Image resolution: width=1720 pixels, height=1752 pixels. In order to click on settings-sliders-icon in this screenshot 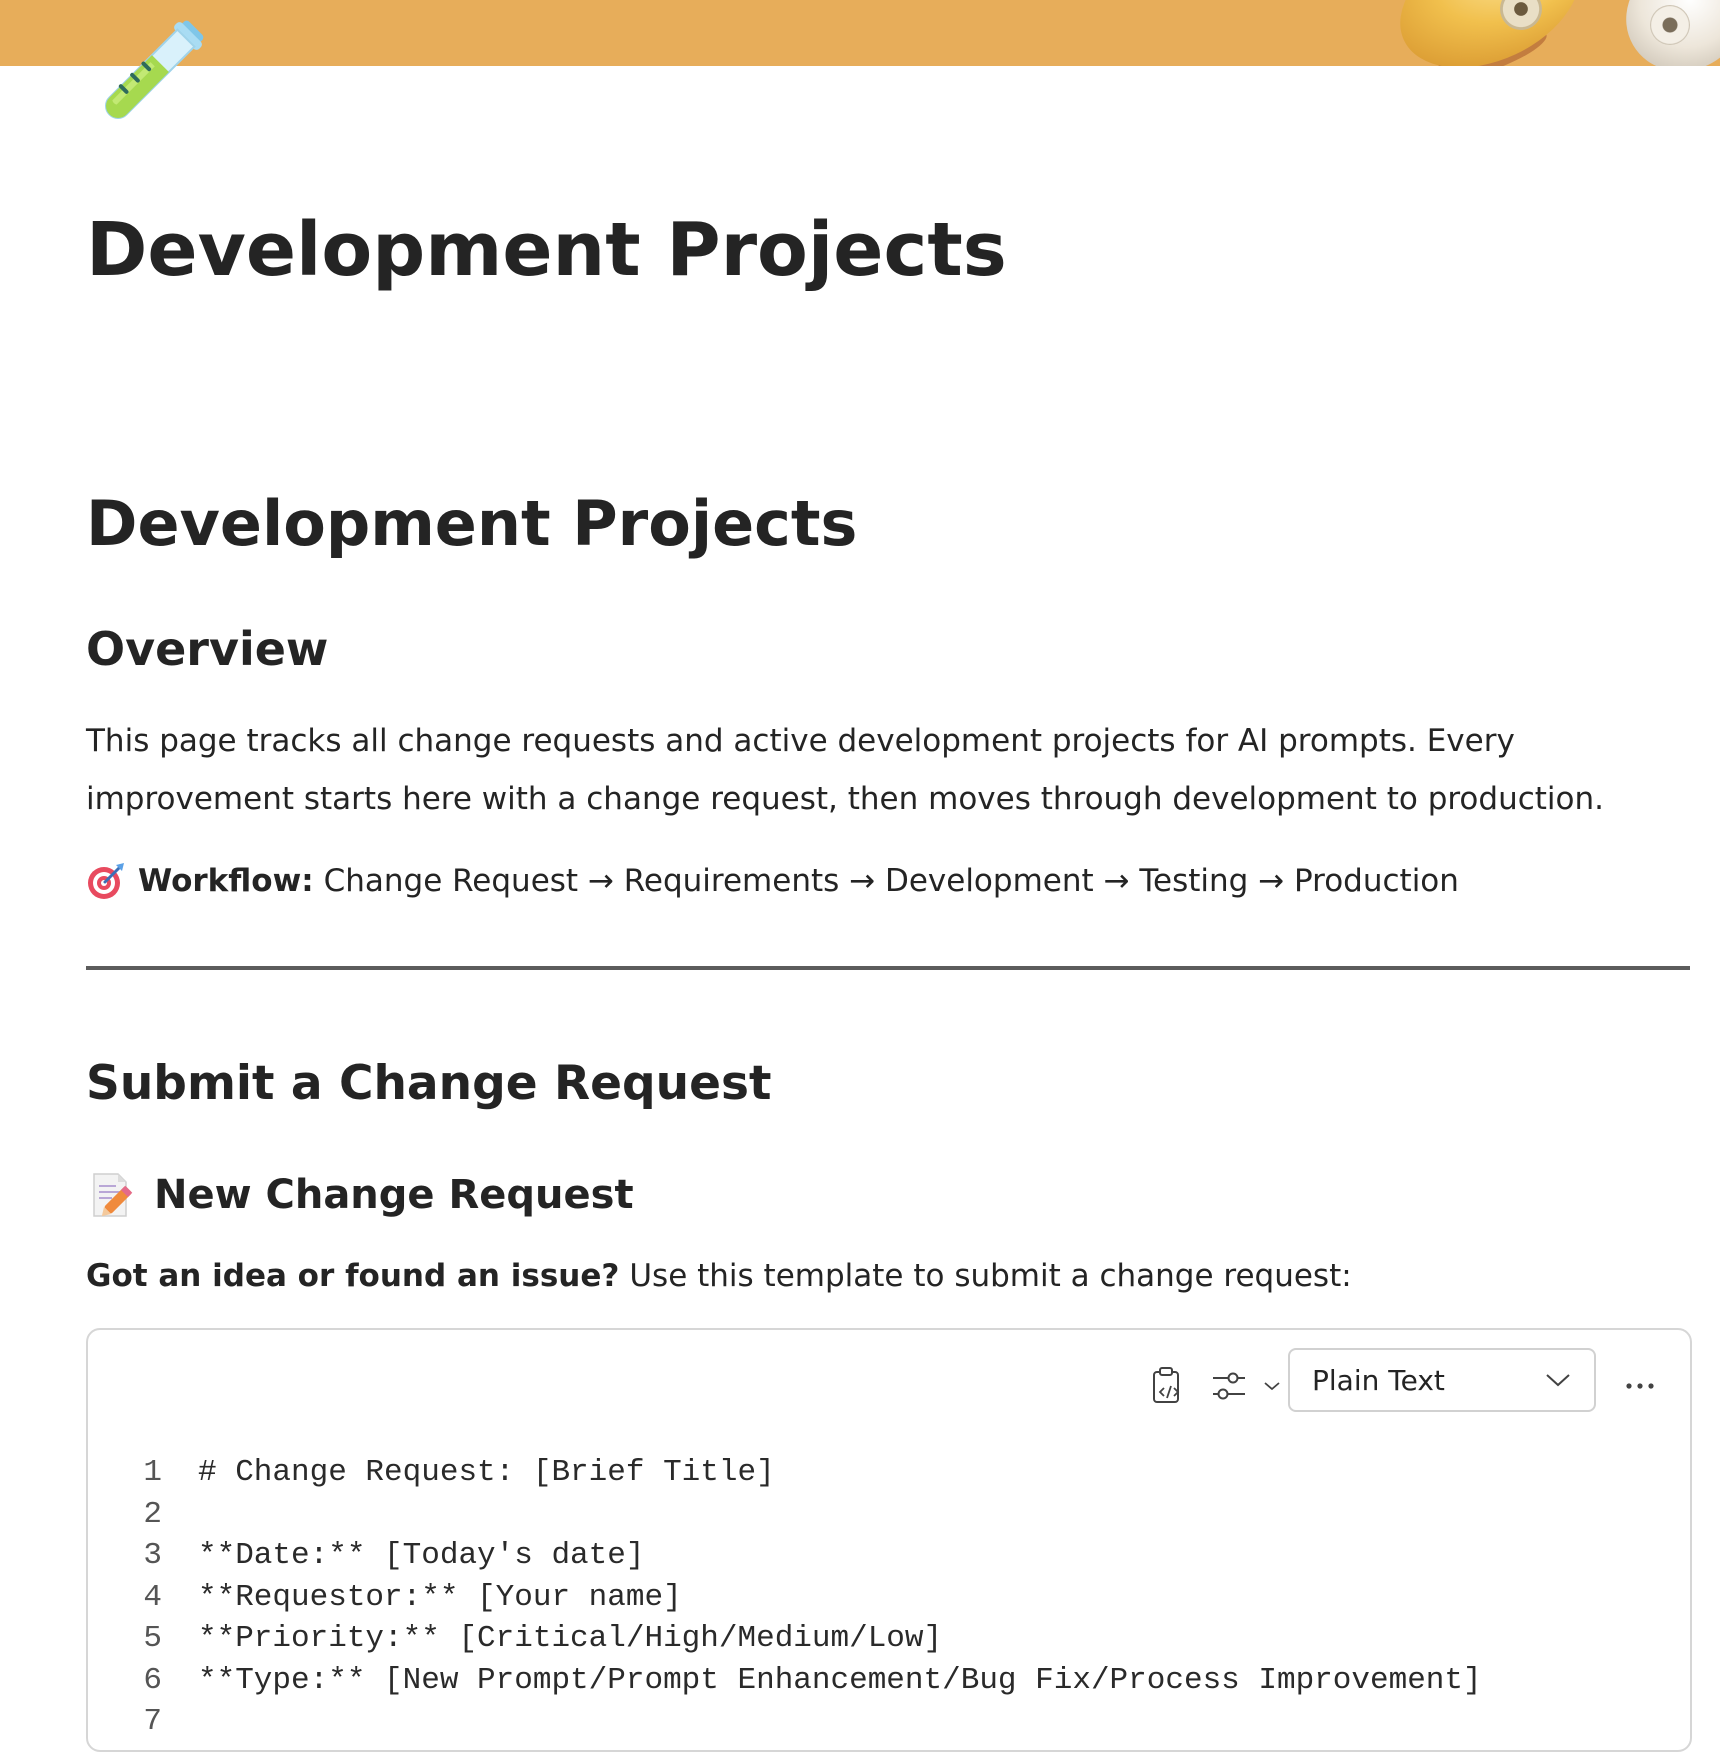, I will do `click(1229, 1386)`.